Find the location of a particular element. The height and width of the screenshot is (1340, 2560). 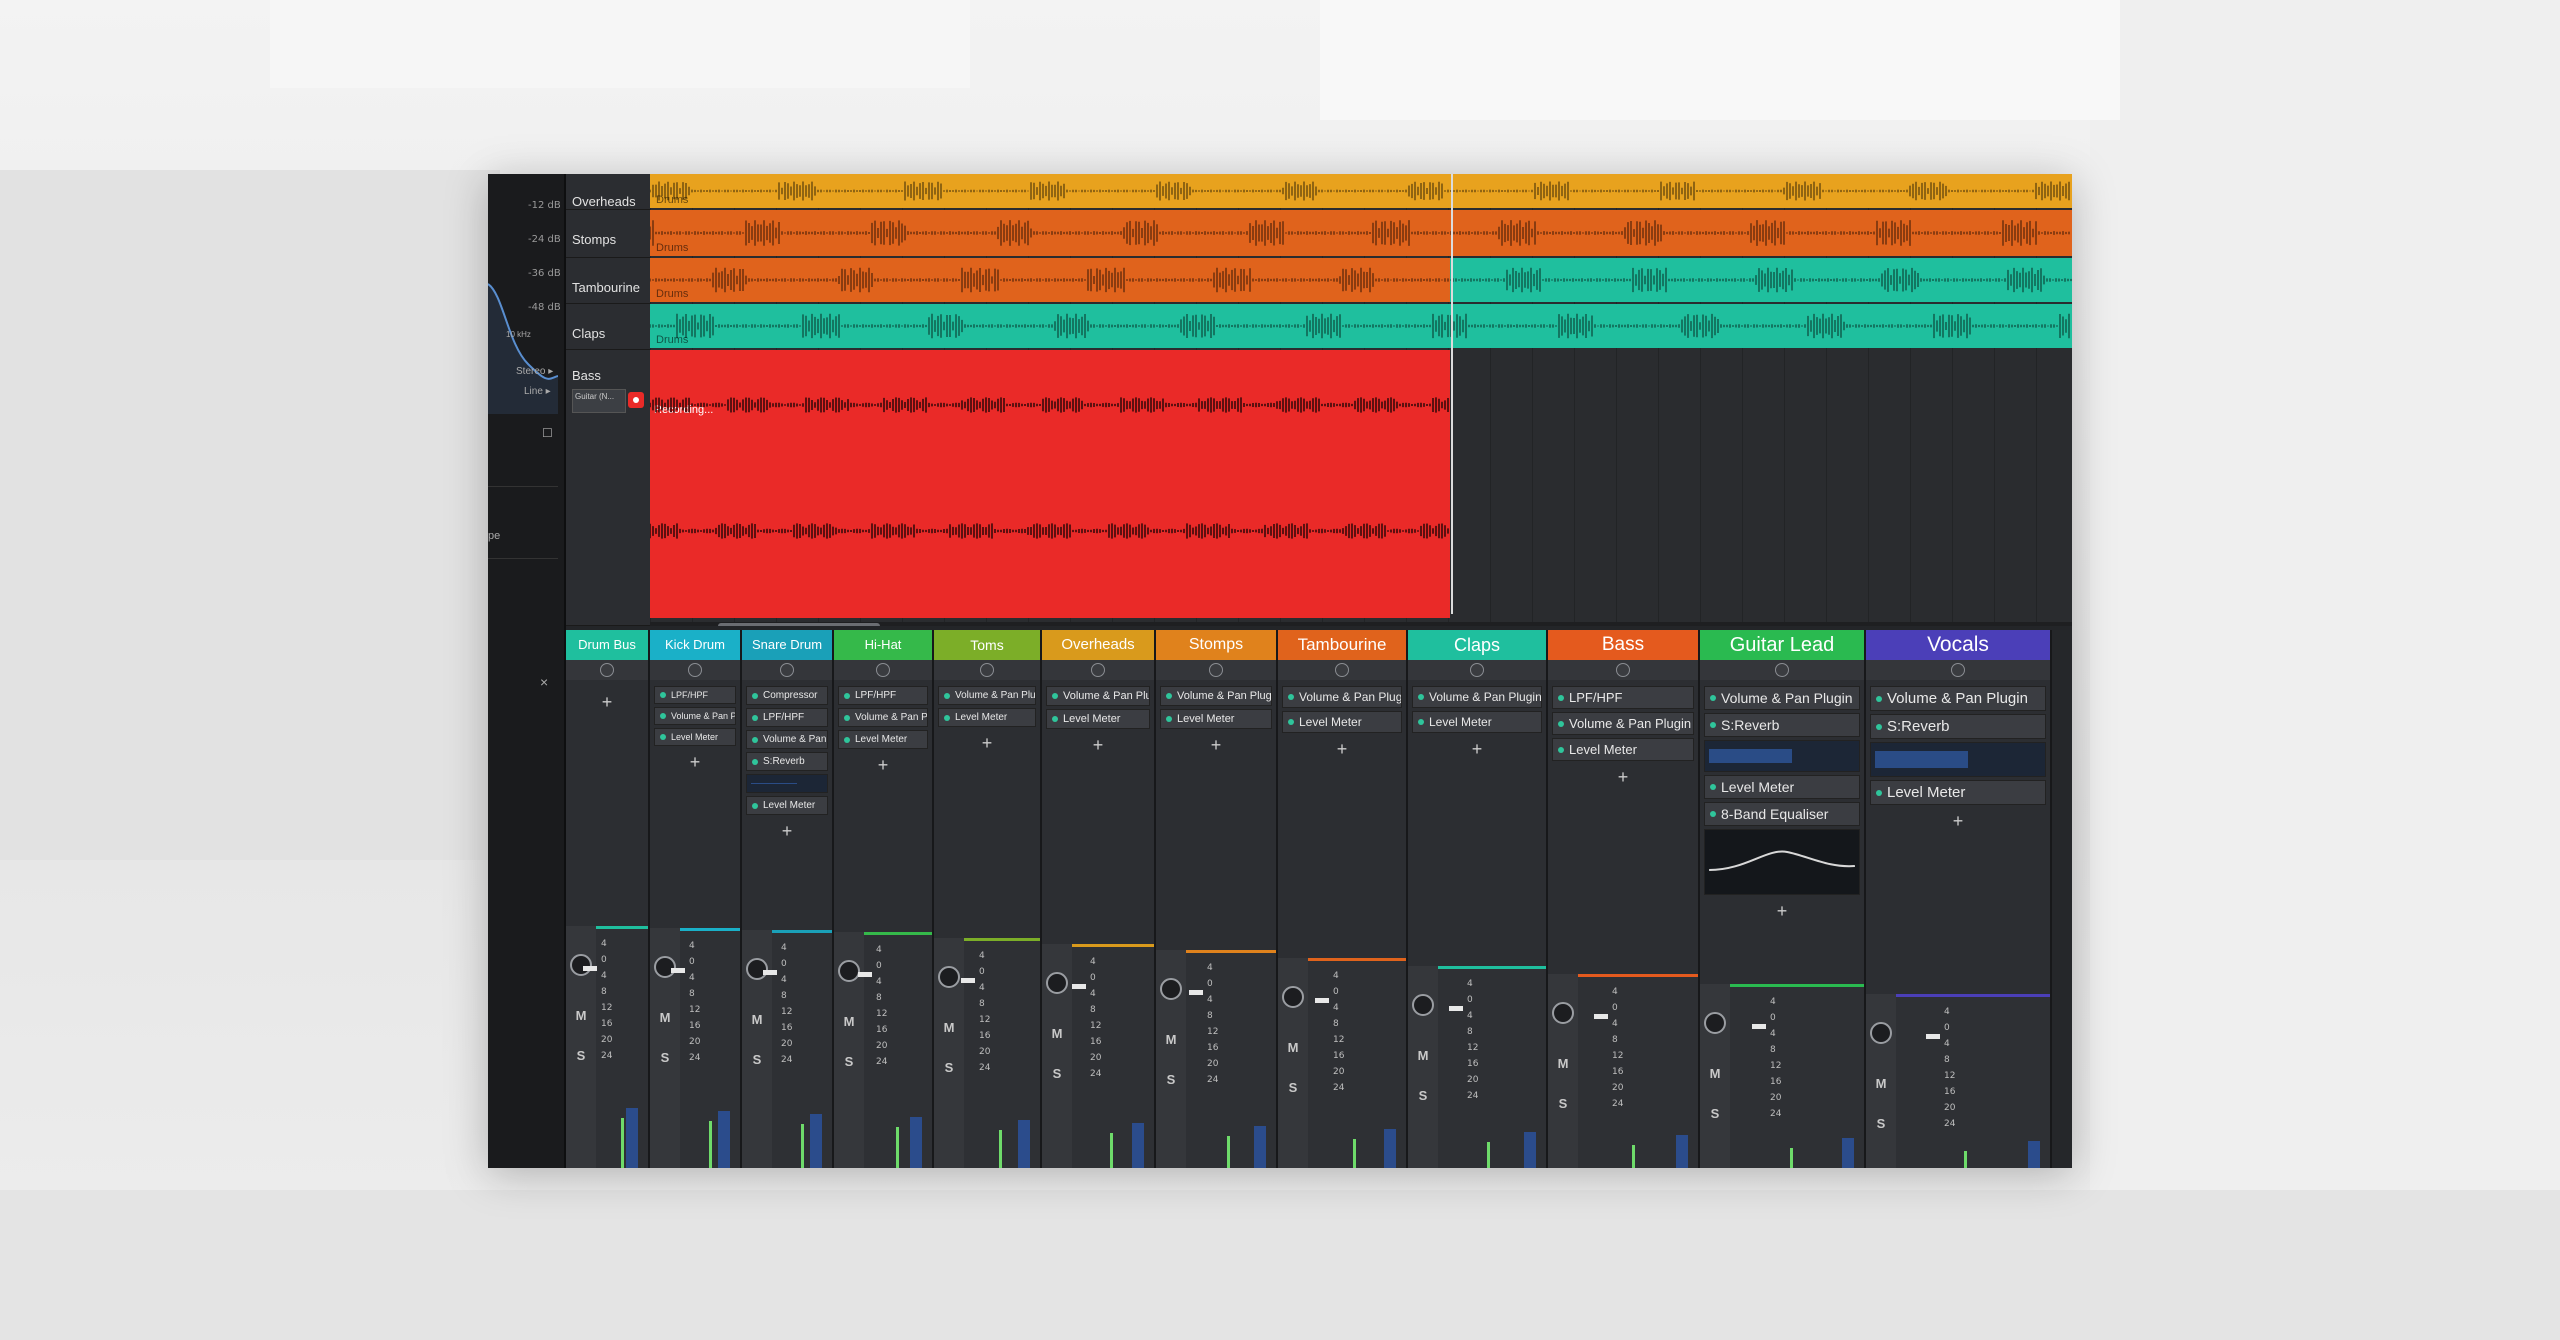

playhead is located at coordinates (1452, 394).